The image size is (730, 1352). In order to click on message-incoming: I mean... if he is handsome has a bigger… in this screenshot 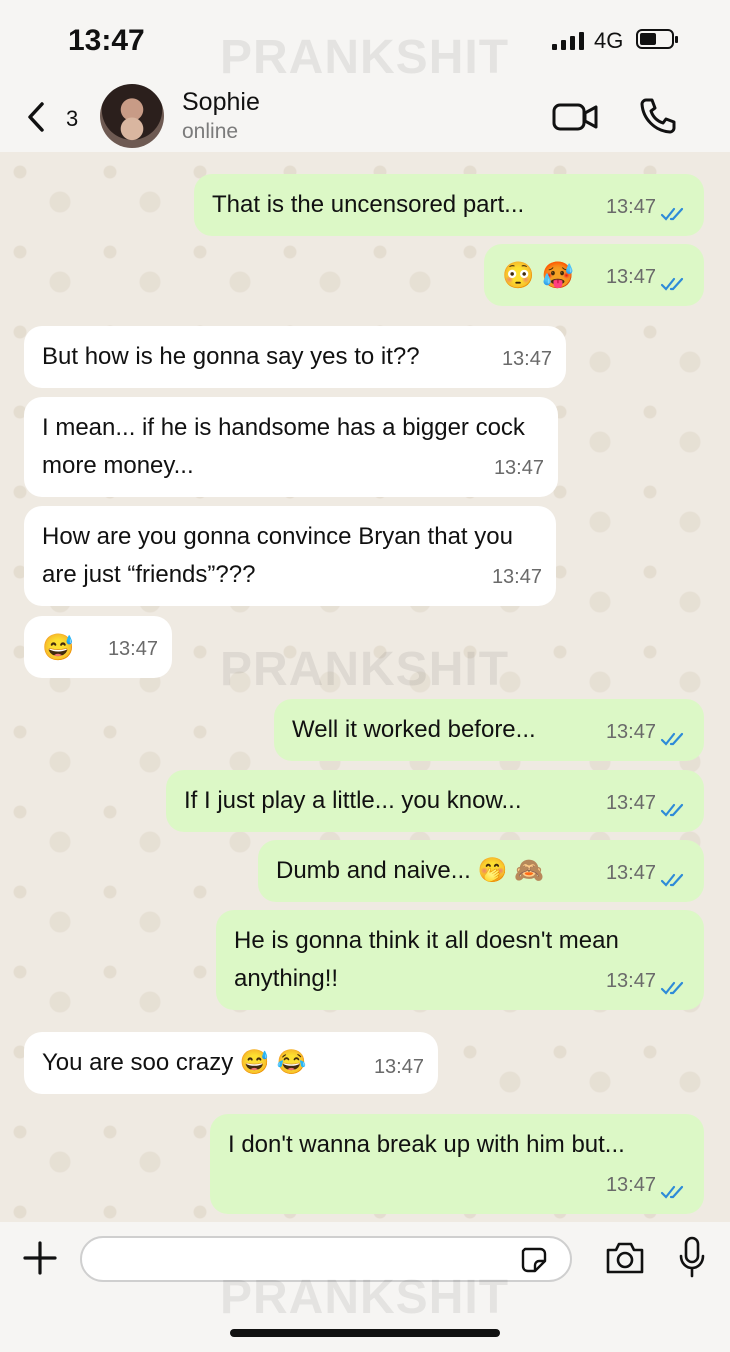, I will do `click(291, 447)`.